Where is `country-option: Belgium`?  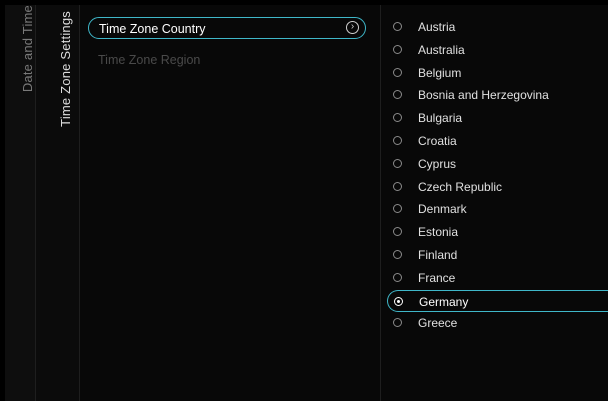 country-option: Belgium is located at coordinates (494, 73).